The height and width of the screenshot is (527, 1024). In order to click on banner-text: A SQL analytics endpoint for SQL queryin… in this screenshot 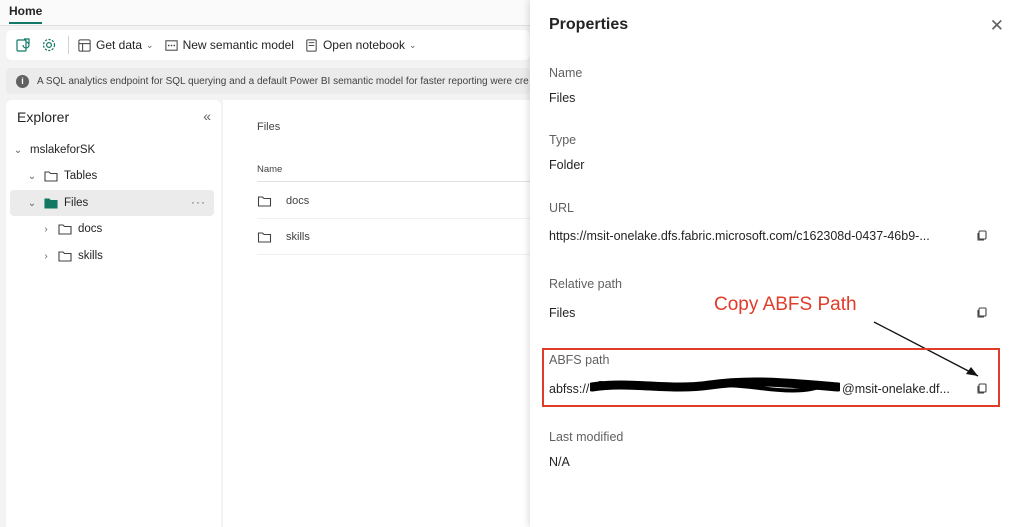, I will do `click(283, 81)`.